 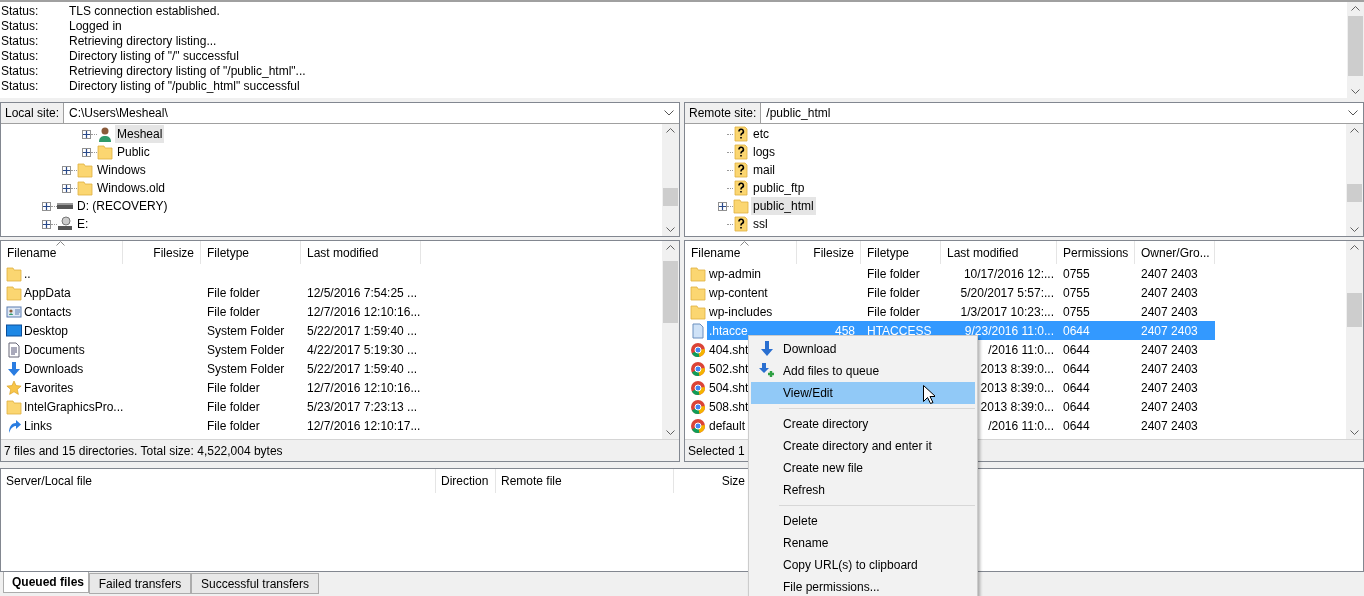 What do you see at coordinates (760, 224) in the screenshot?
I see `tree-item: ssl` at bounding box center [760, 224].